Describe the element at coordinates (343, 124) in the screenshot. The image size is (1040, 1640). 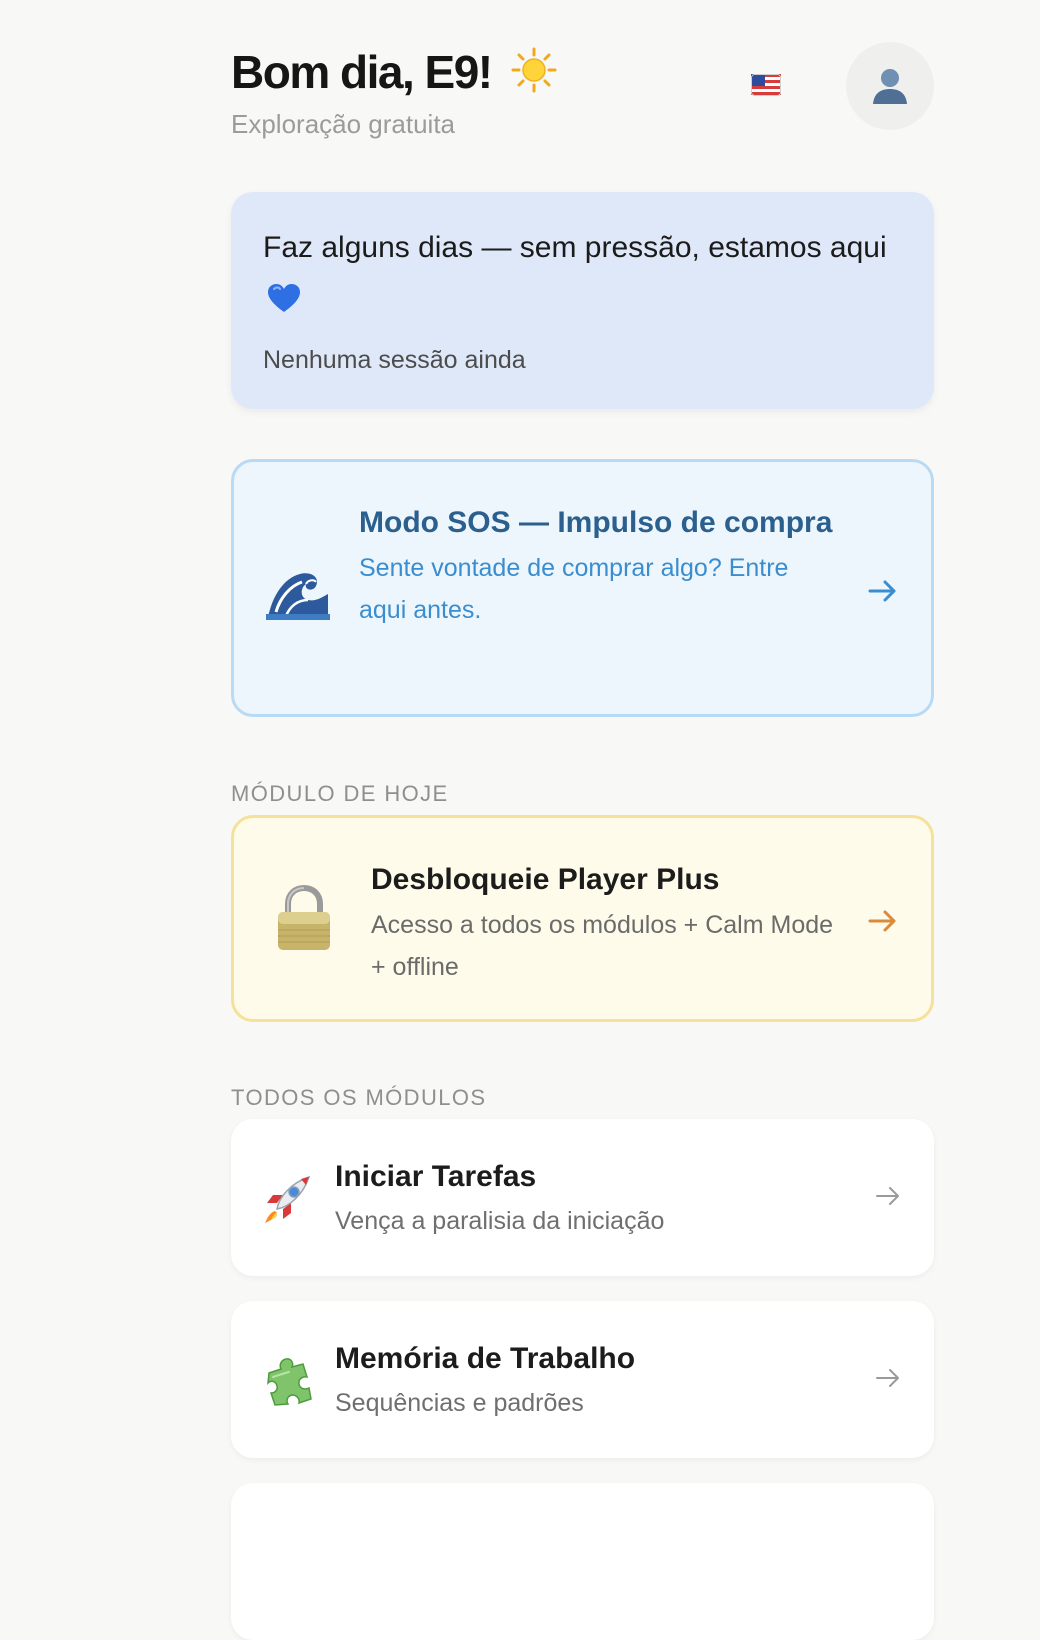
I see `plan-label: Exploração gratuita` at that location.